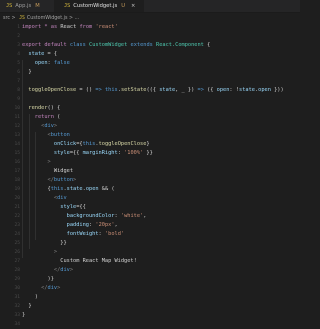 This screenshot has height=329, width=320. What do you see at coordinates (150, 297) in the screenshot?
I see `code-line: 31 )` at bounding box center [150, 297].